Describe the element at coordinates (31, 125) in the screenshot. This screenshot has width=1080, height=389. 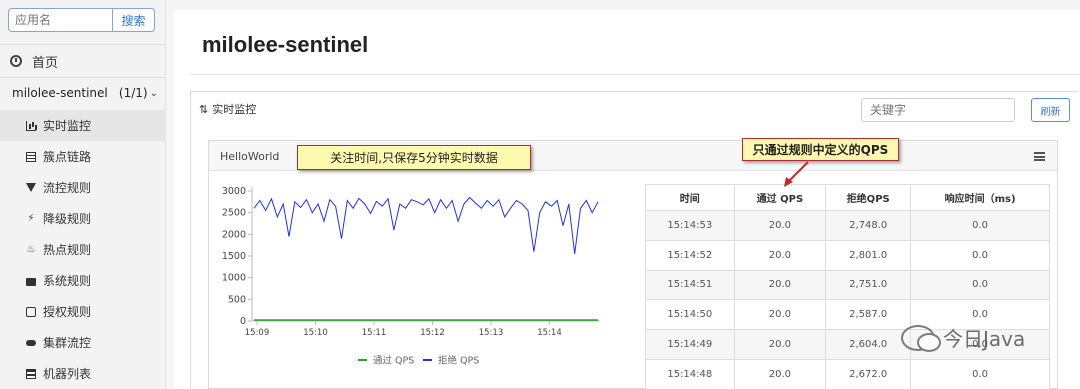
I see `bar-chart-icon` at that location.